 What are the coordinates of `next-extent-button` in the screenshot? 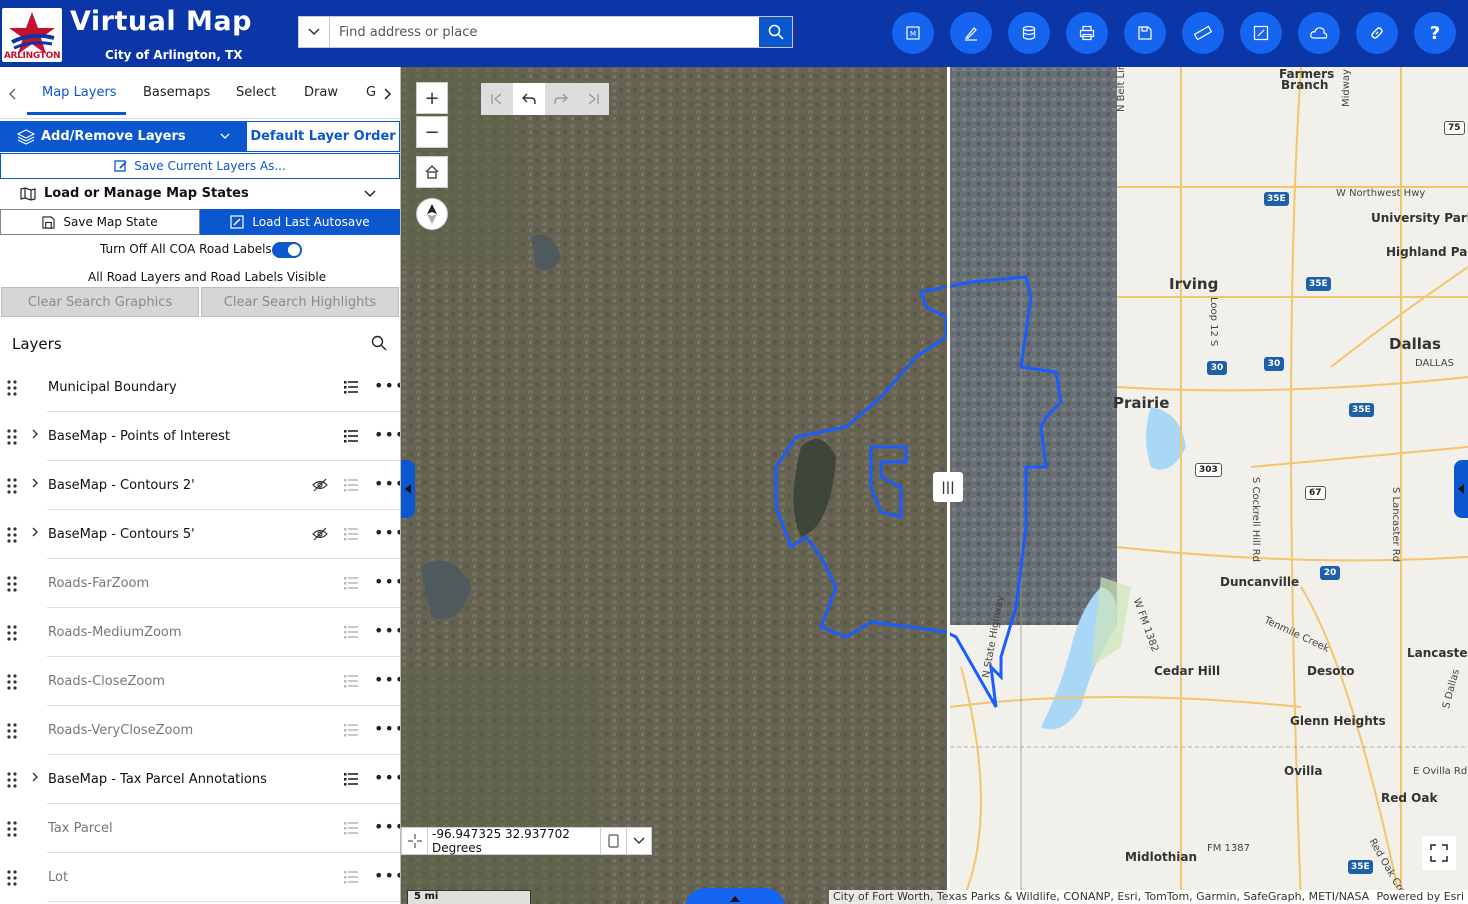 It's located at (561, 99).